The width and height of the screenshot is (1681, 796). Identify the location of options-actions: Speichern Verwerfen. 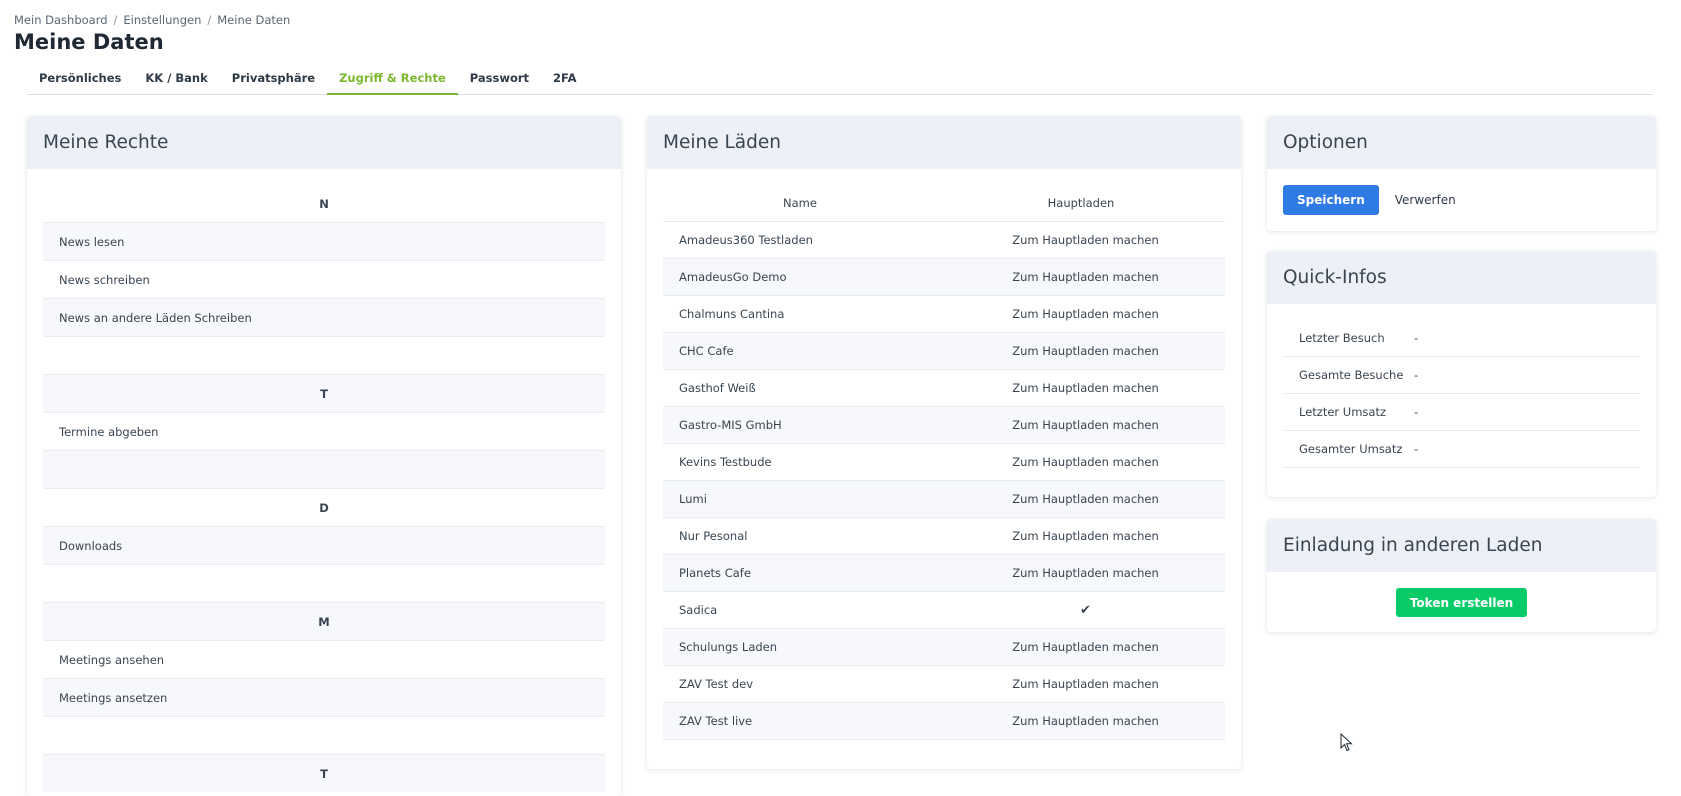
(1461, 192).